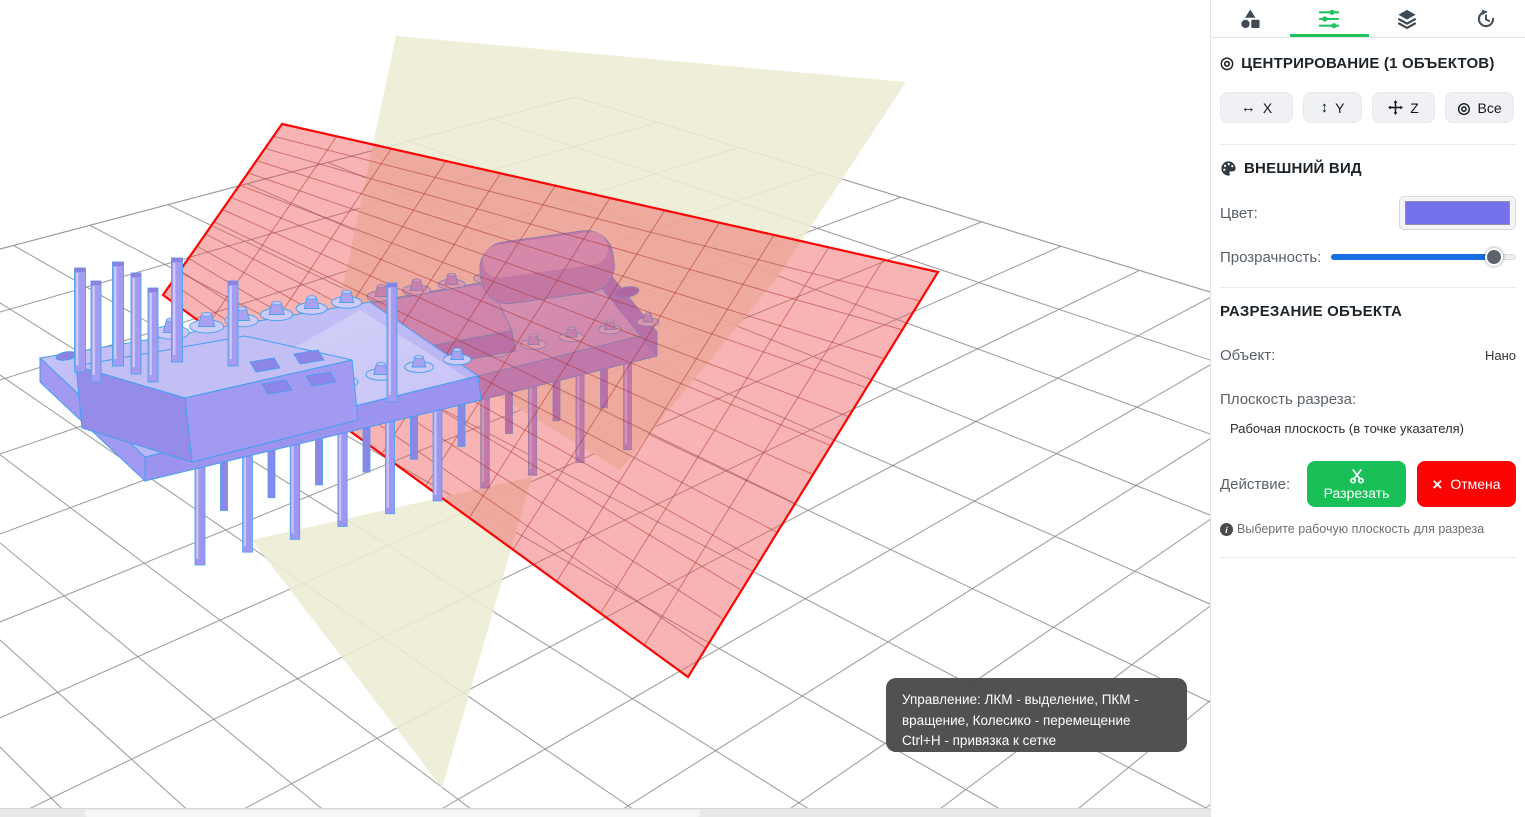  I want to click on cancel-icon: ×, so click(1437, 484).